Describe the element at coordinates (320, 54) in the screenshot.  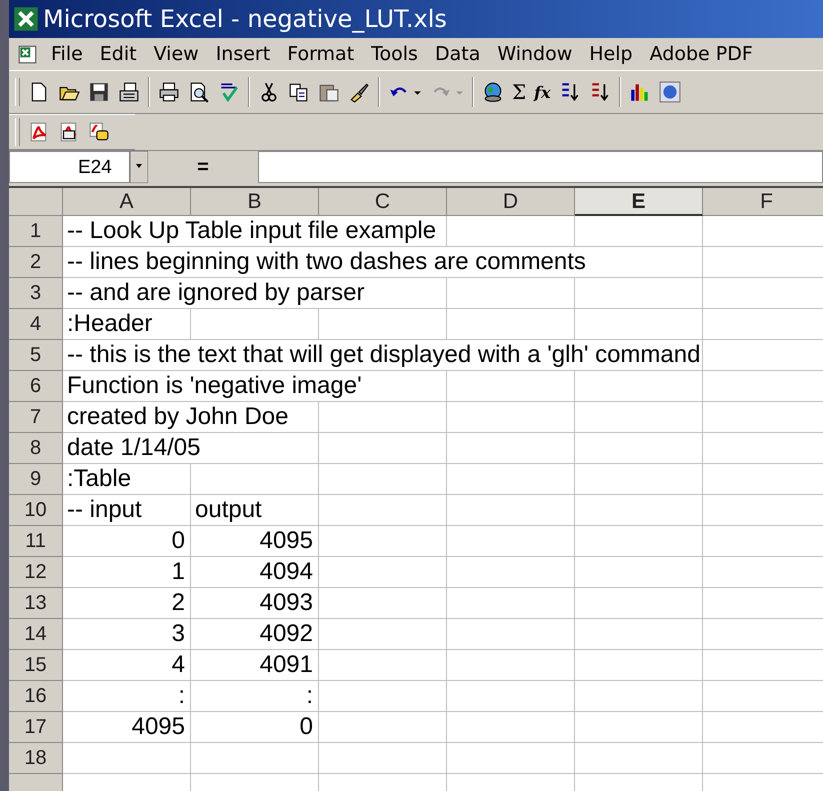
I see `menu-item: Format` at that location.